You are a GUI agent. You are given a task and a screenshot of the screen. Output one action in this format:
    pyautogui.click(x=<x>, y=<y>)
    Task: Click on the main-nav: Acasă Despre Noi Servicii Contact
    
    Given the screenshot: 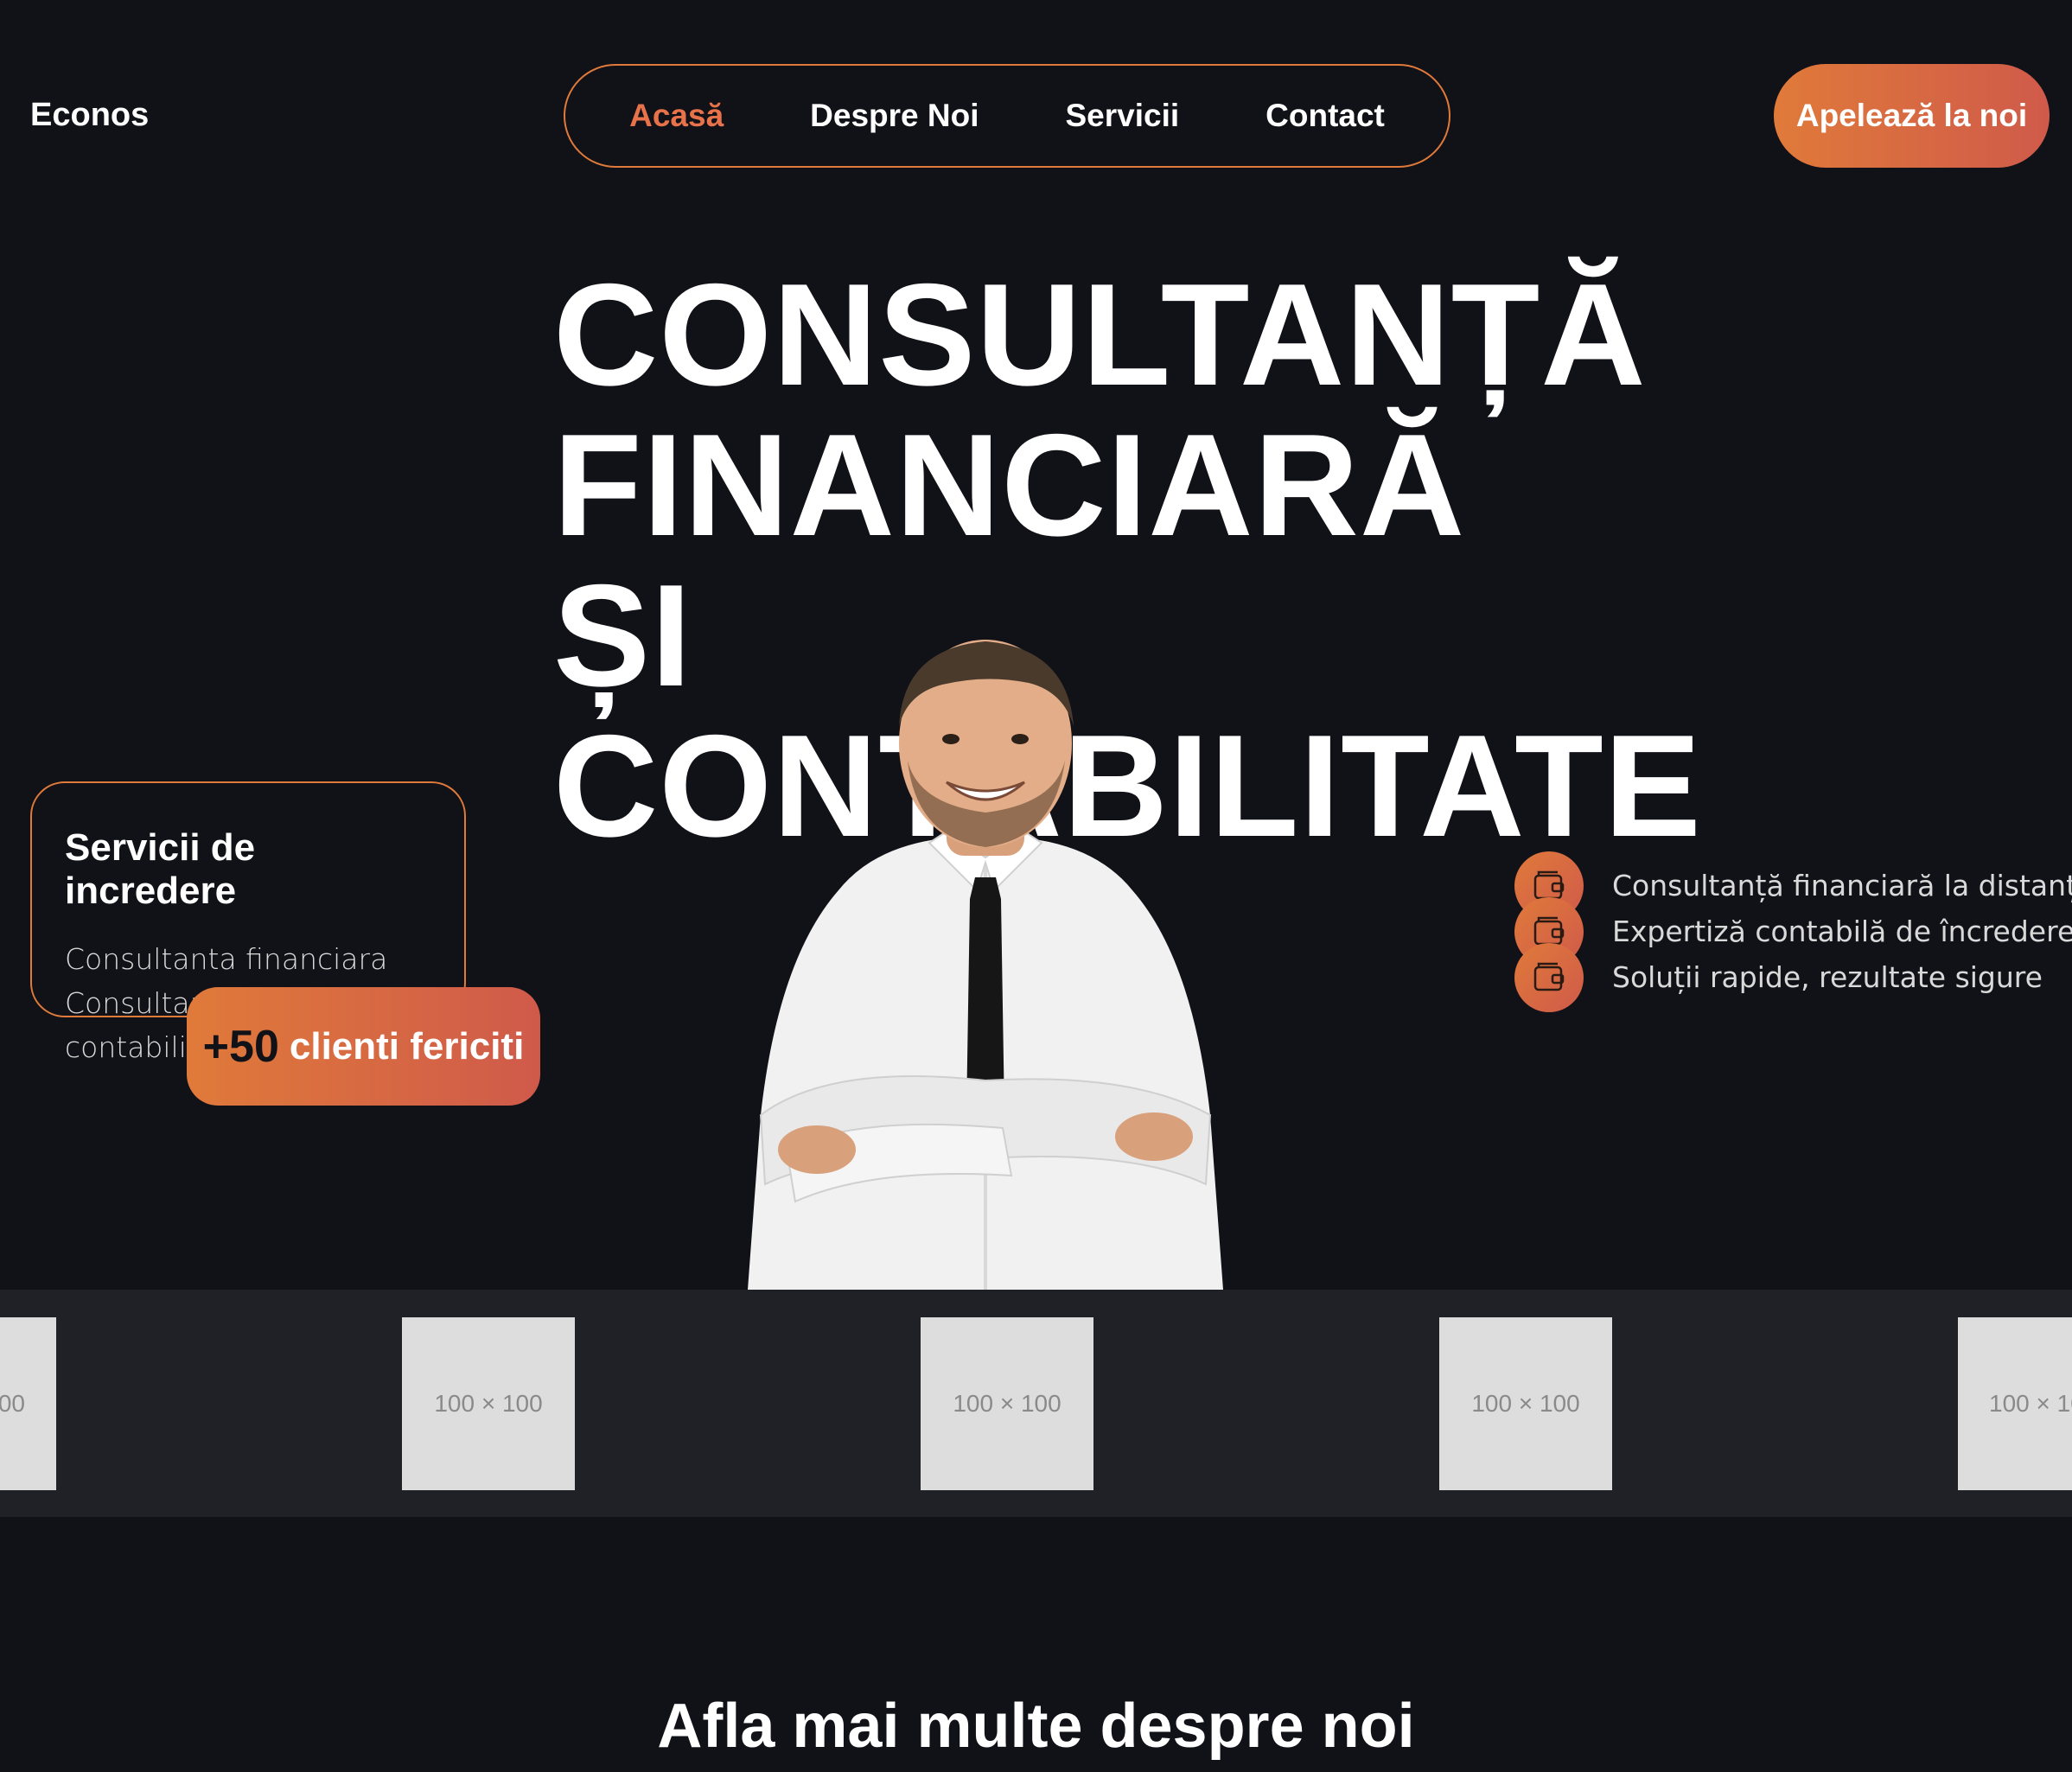 What is the action you would take?
    pyautogui.click(x=1007, y=116)
    